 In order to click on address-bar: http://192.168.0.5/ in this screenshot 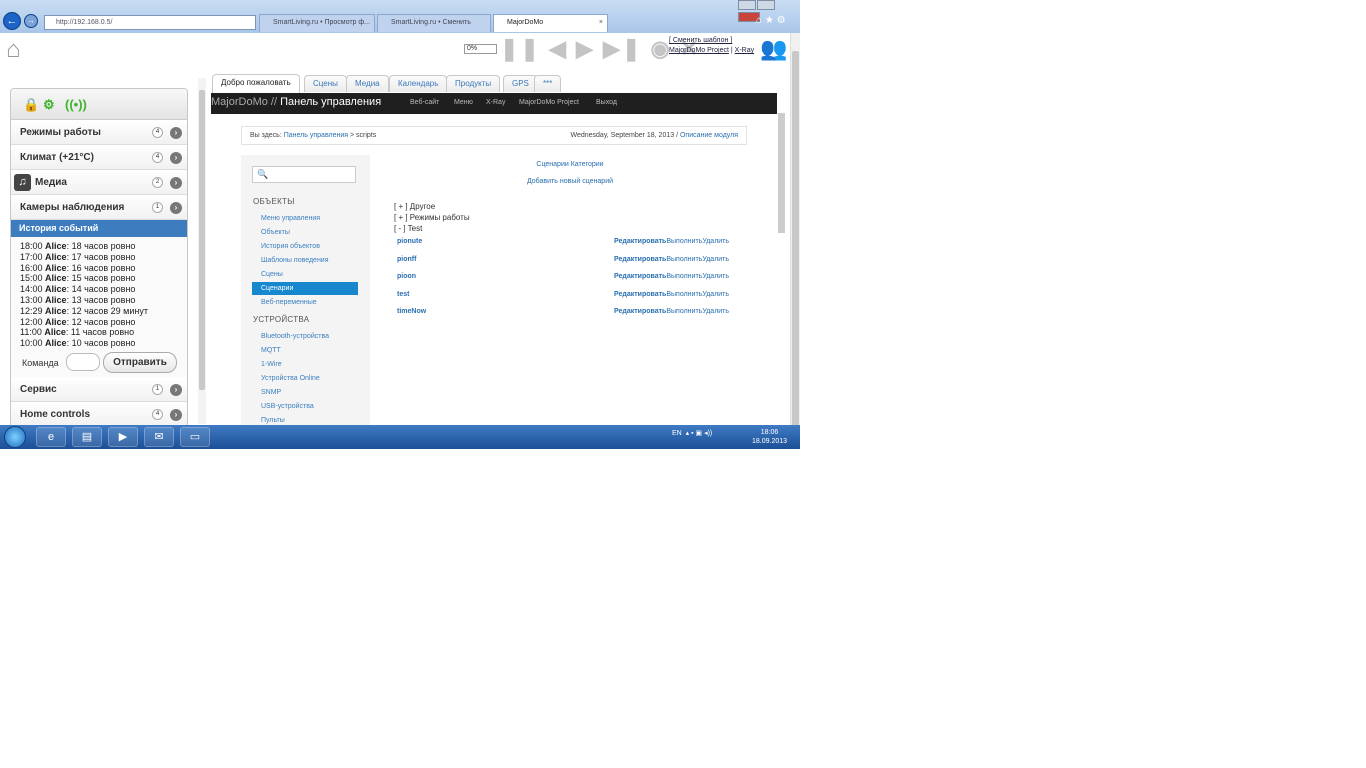, I will do `click(150, 22)`.